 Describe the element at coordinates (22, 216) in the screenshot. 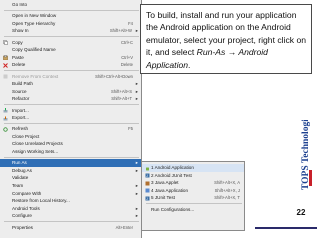

I see `menu-item-label: Configure` at that location.